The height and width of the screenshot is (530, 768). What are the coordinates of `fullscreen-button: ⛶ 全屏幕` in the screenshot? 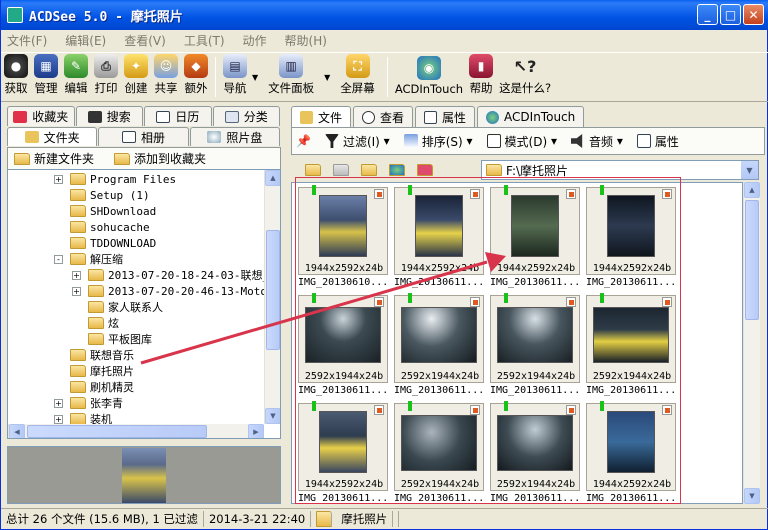 It's located at (357, 77).